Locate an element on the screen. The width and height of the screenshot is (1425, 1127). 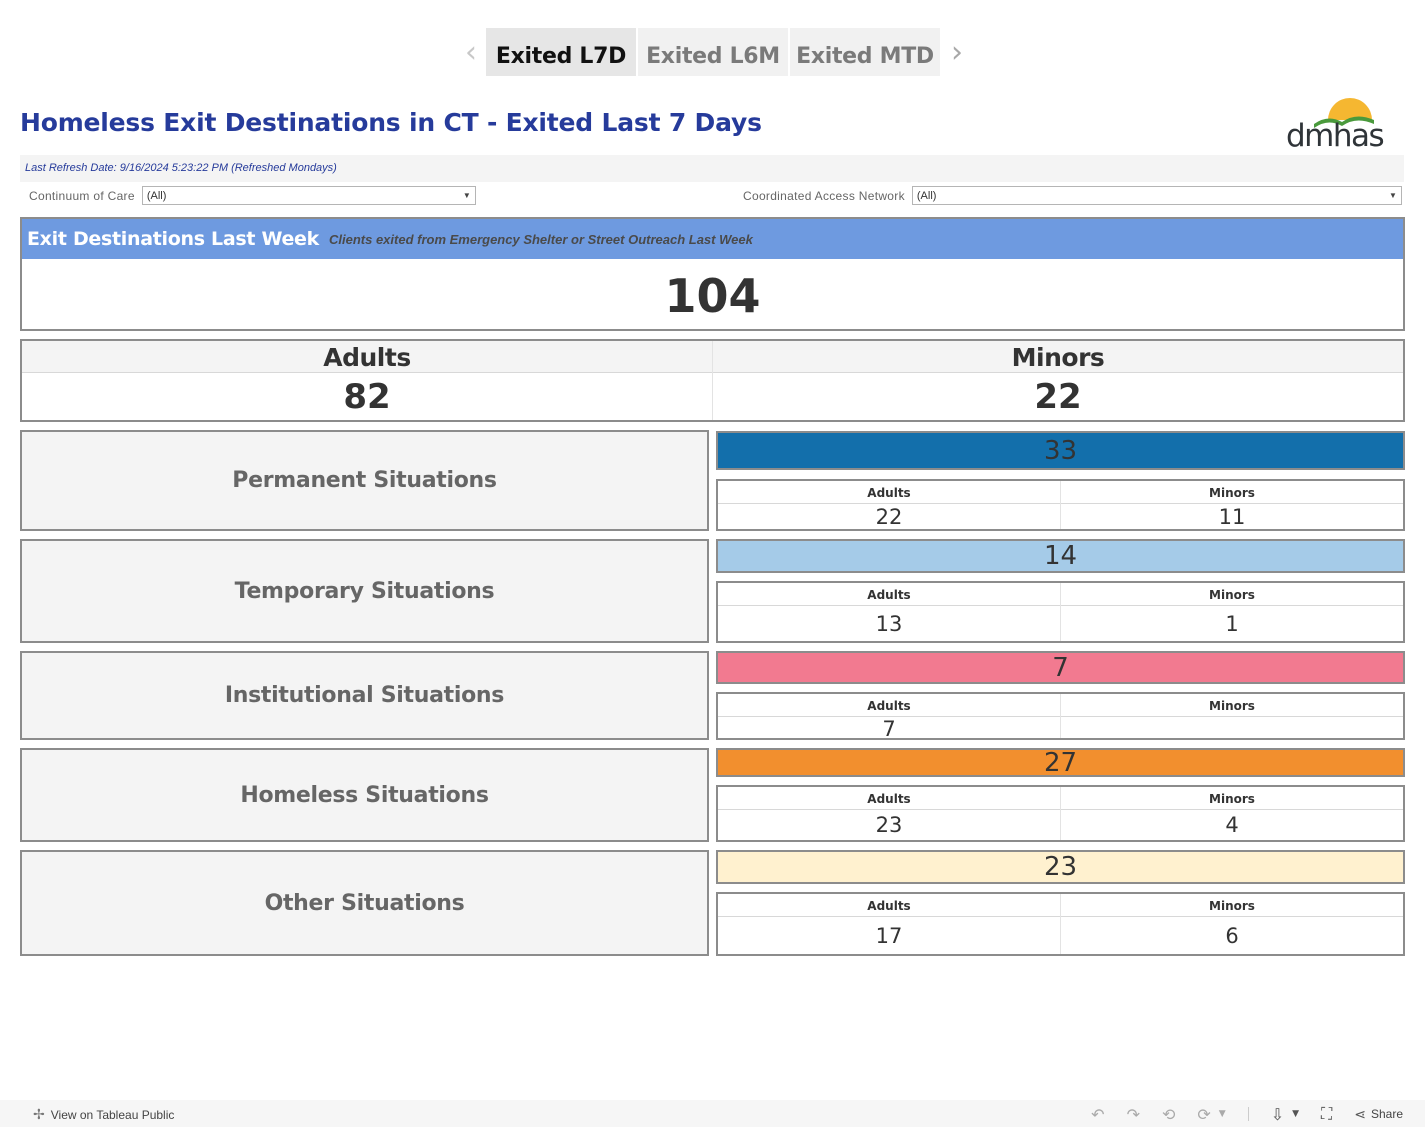
split-minors-value: 1 is located at coordinates (1232, 623).